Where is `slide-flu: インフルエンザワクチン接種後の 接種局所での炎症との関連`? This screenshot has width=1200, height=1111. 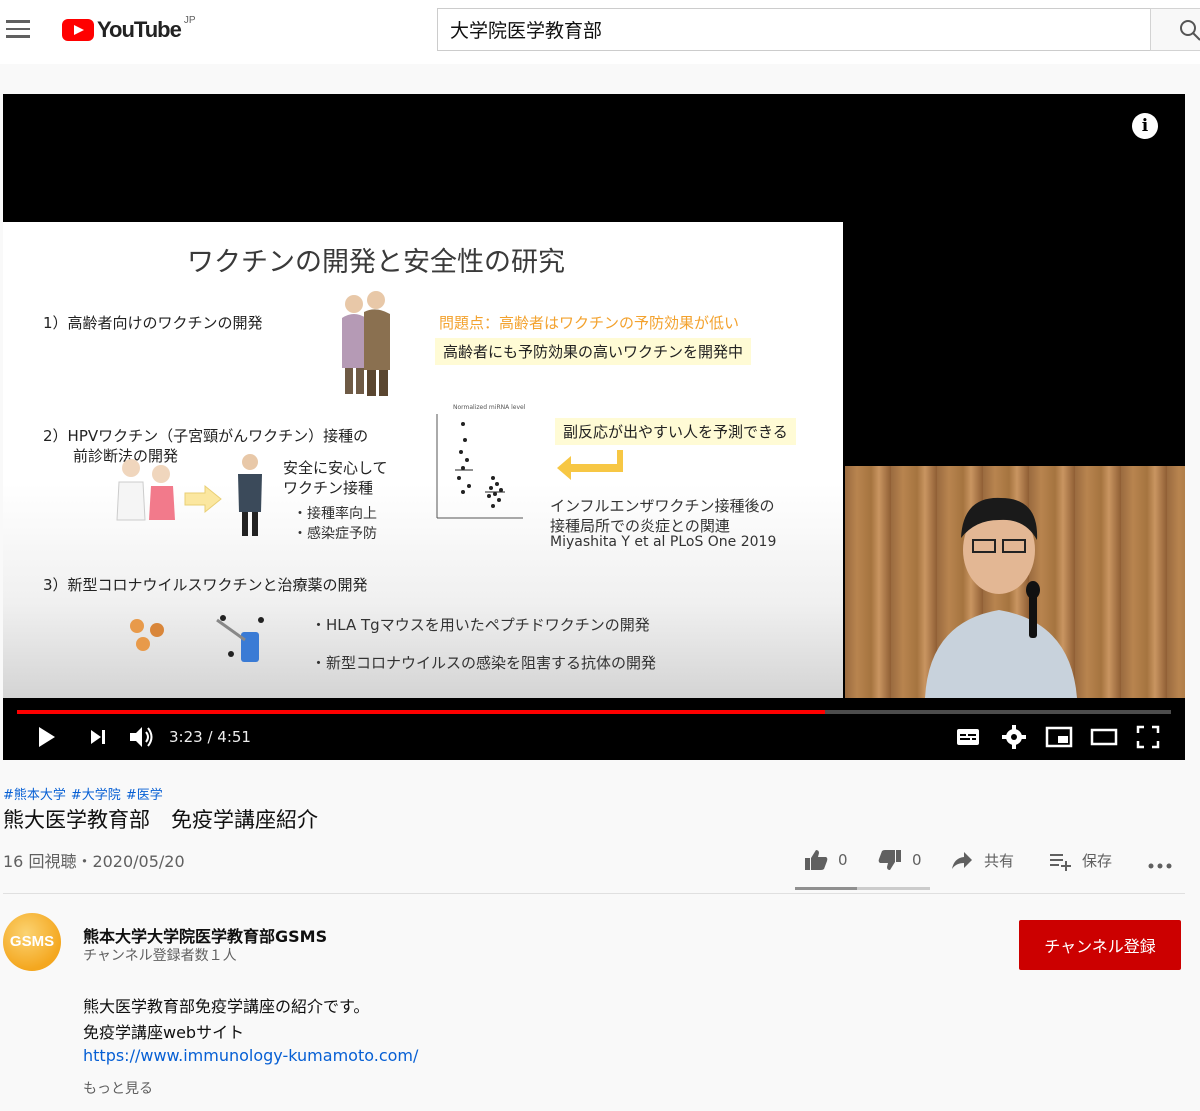
slide-flu: インフルエンザワクチン接種後の 接種局所での炎症との関連 is located at coordinates (662, 516).